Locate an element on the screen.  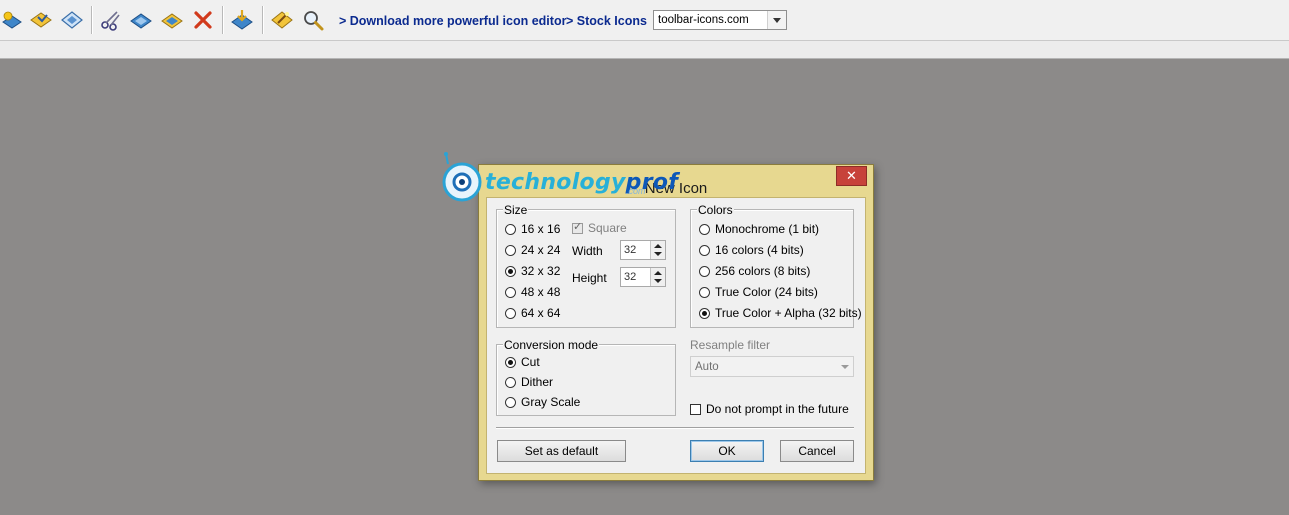
resample-value: Auto is located at coordinates (707, 367).